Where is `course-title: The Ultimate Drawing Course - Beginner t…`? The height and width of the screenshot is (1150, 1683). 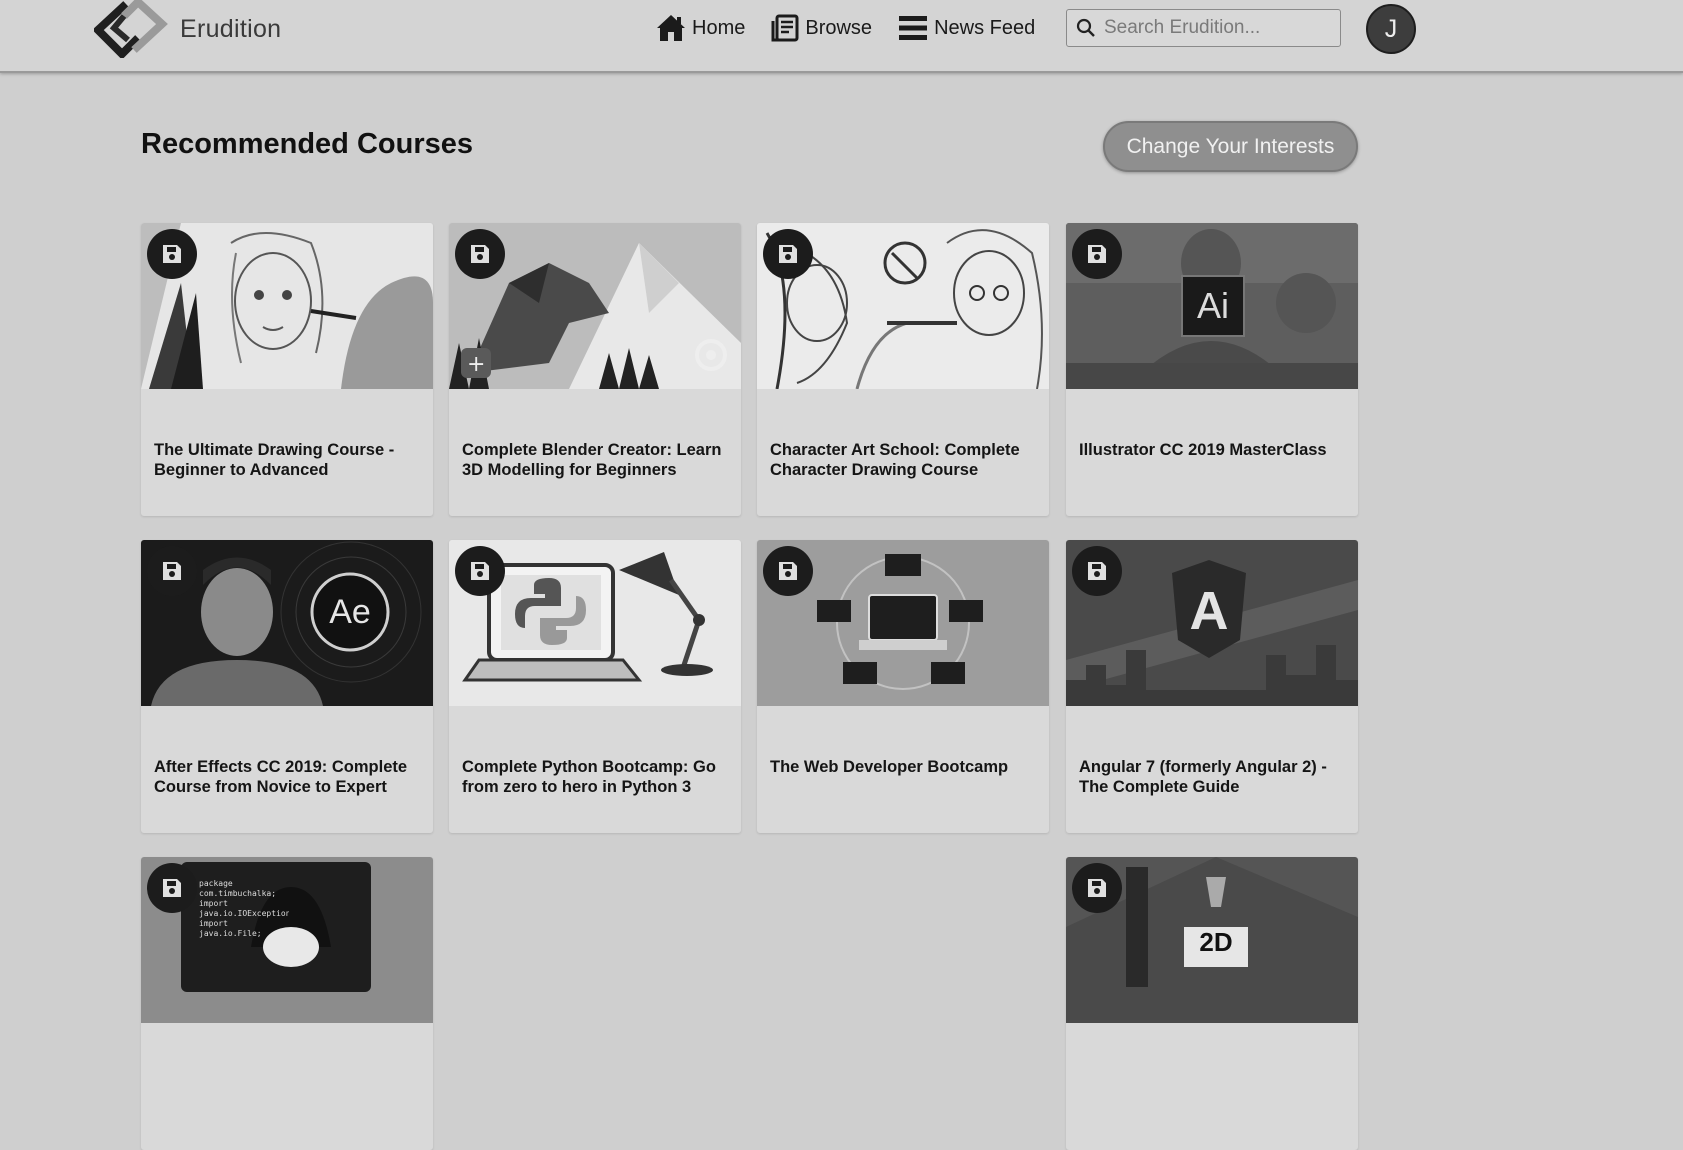 course-title: The Ultimate Drawing Course - Beginner t… is located at coordinates (288, 460).